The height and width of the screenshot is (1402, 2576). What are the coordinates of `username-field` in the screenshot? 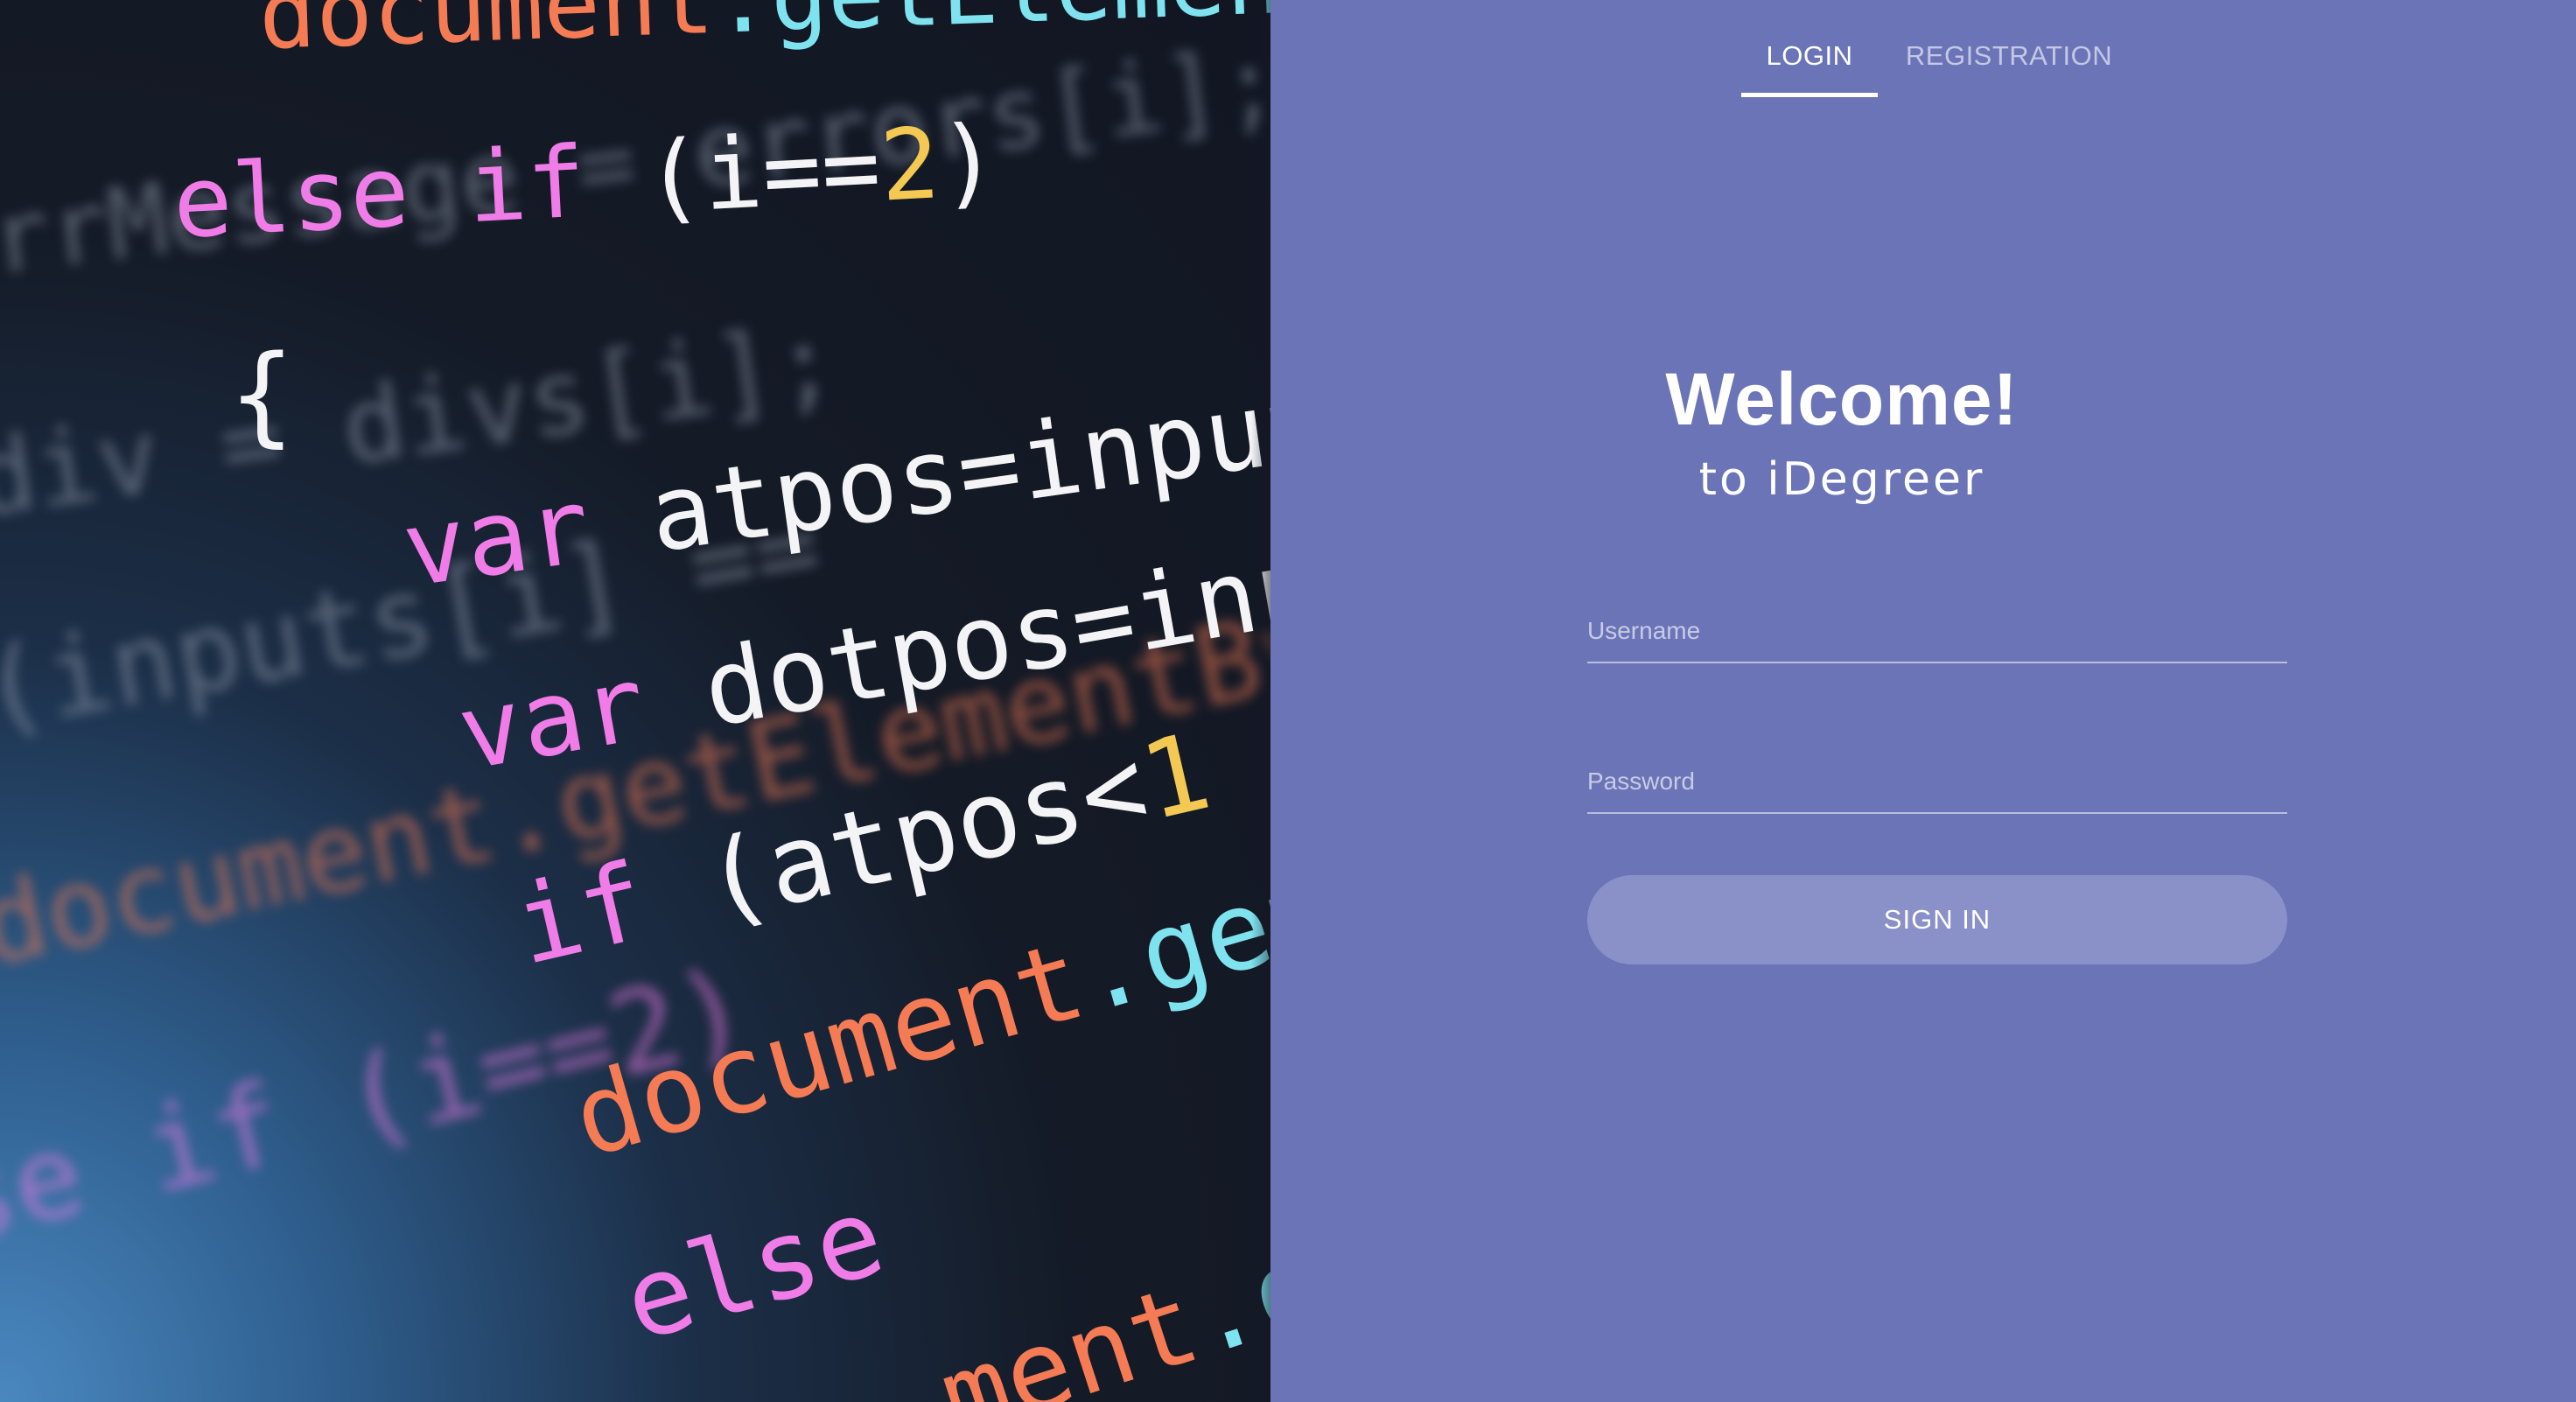 It's located at (1937, 631).